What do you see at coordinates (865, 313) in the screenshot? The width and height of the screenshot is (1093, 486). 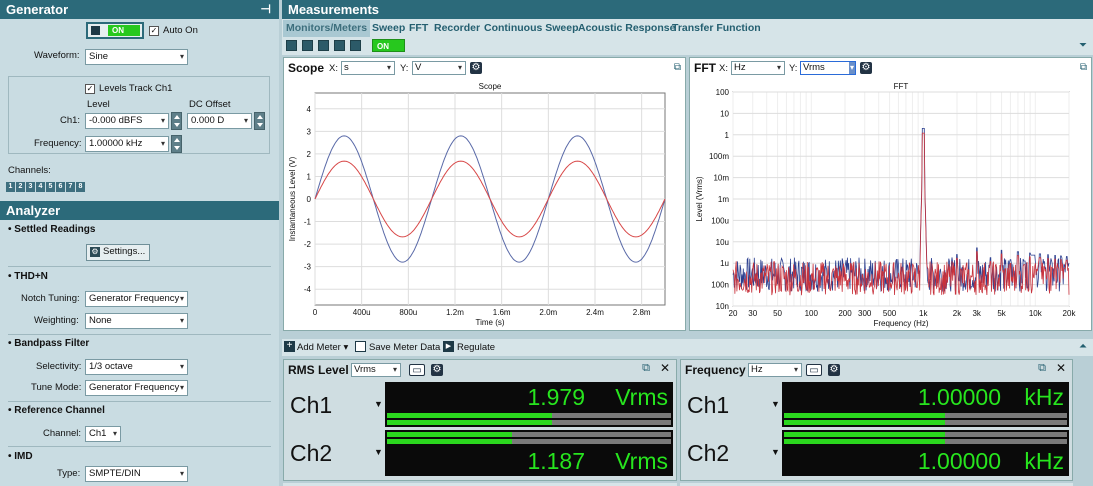 I see `fft-xtick-label: 300` at bounding box center [865, 313].